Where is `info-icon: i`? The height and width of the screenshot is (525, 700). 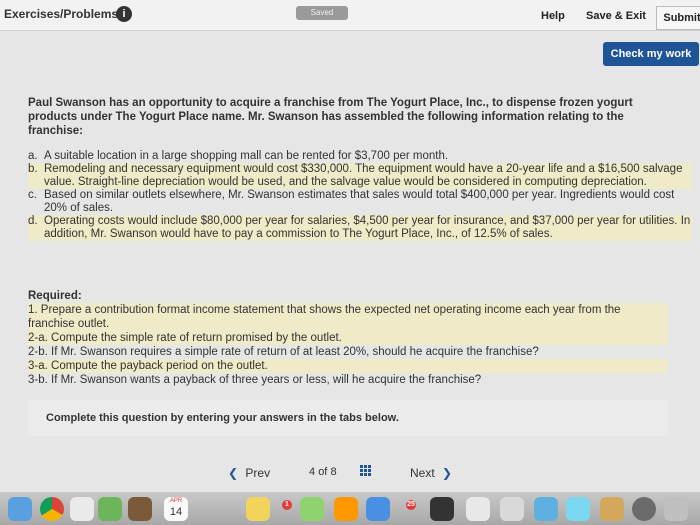 info-icon: i is located at coordinates (124, 14).